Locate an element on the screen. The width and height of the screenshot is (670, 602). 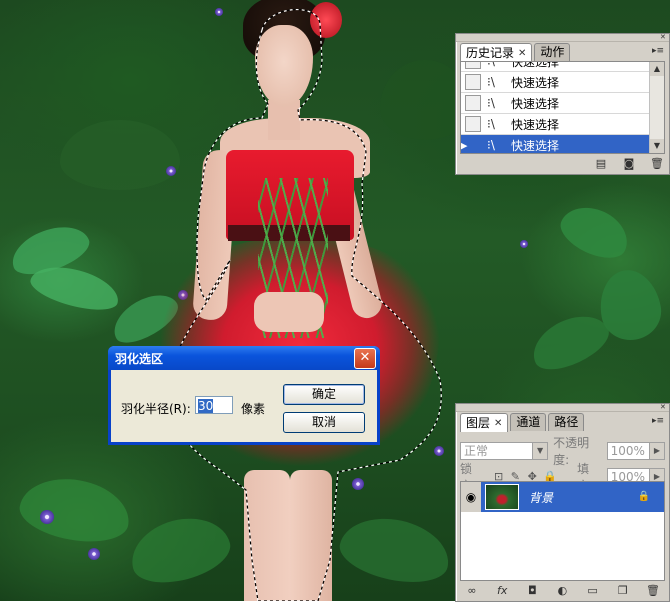
new-snapshot-icon: ◙ is located at coordinates (629, 164).